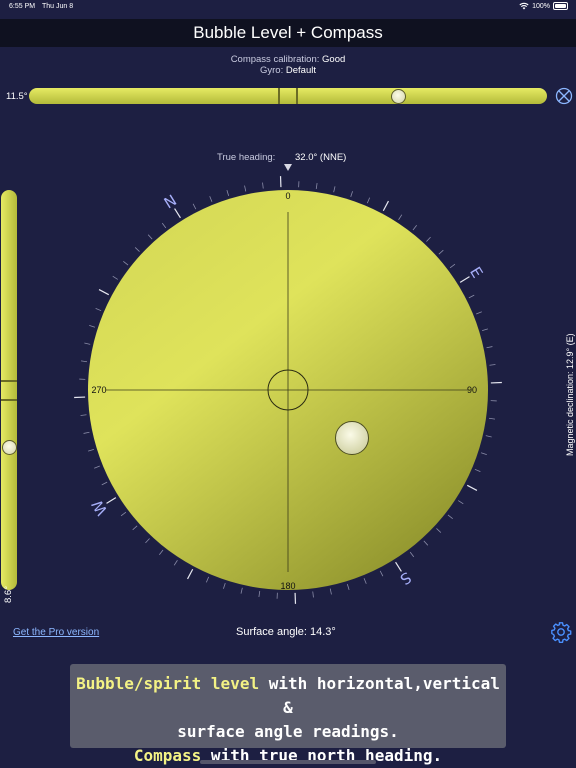 This screenshot has height=768, width=576. What do you see at coordinates (564, 96) in the screenshot?
I see `compass-lock-icon` at bounding box center [564, 96].